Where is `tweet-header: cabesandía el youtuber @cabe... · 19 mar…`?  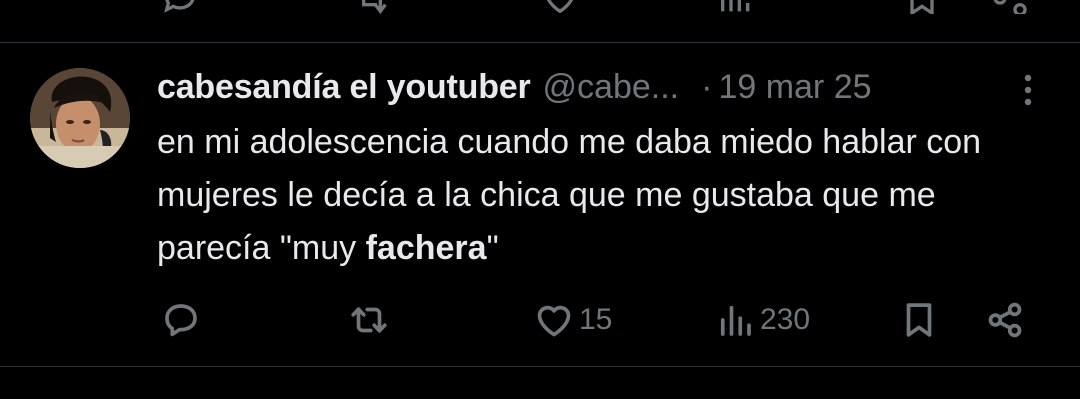
tweet-header: cabesandía el youtuber @cabe... · 19 mar… is located at coordinates (514, 87).